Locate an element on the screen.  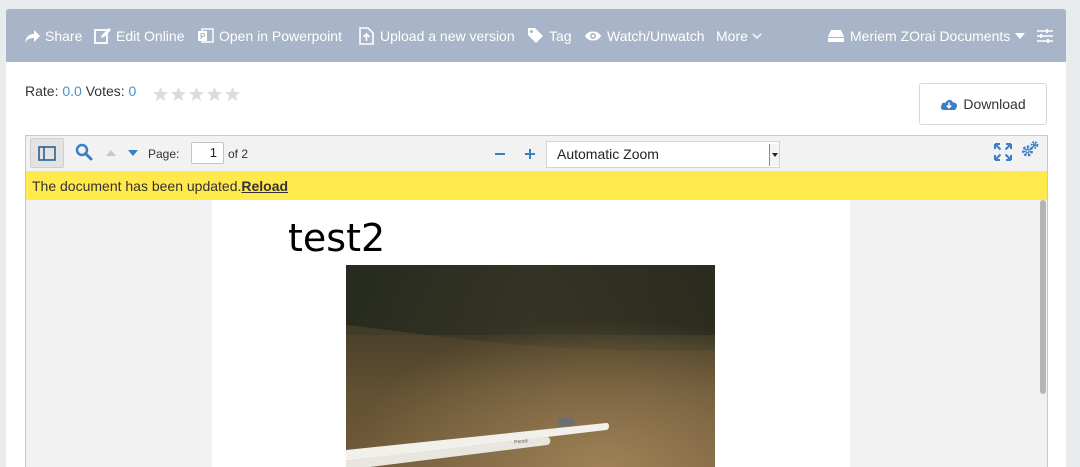
gears-icon is located at coordinates (1030, 149).